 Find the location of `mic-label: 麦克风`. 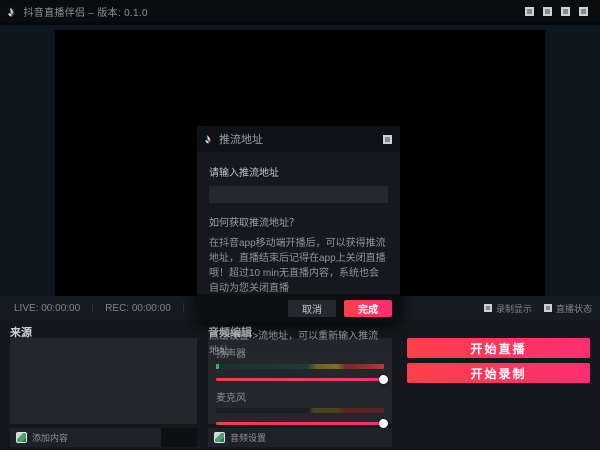

mic-label: 麦克风 is located at coordinates (231, 398).